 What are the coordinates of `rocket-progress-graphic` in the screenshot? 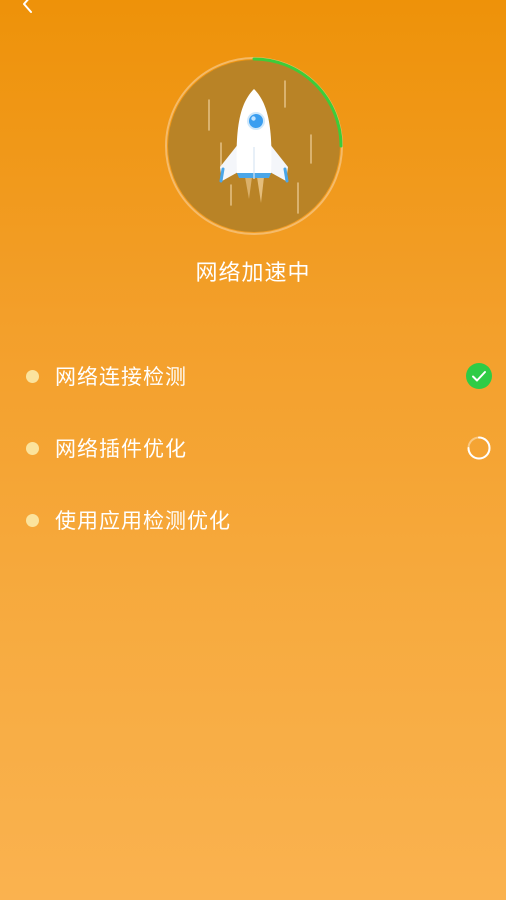 It's located at (254, 146).